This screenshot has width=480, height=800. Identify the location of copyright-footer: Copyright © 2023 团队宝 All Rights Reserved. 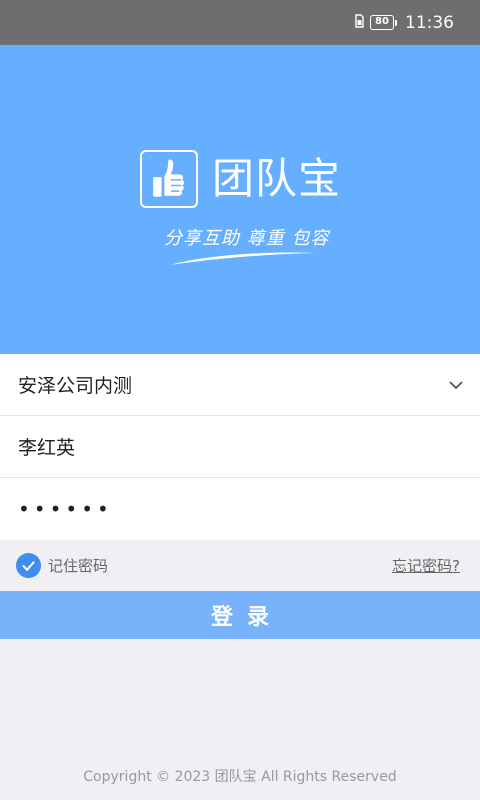
(240, 777).